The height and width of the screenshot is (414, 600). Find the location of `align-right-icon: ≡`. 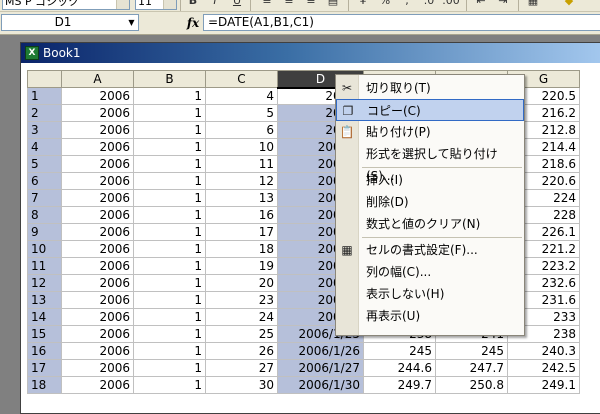

align-right-icon: ≡ is located at coordinates (311, 4).